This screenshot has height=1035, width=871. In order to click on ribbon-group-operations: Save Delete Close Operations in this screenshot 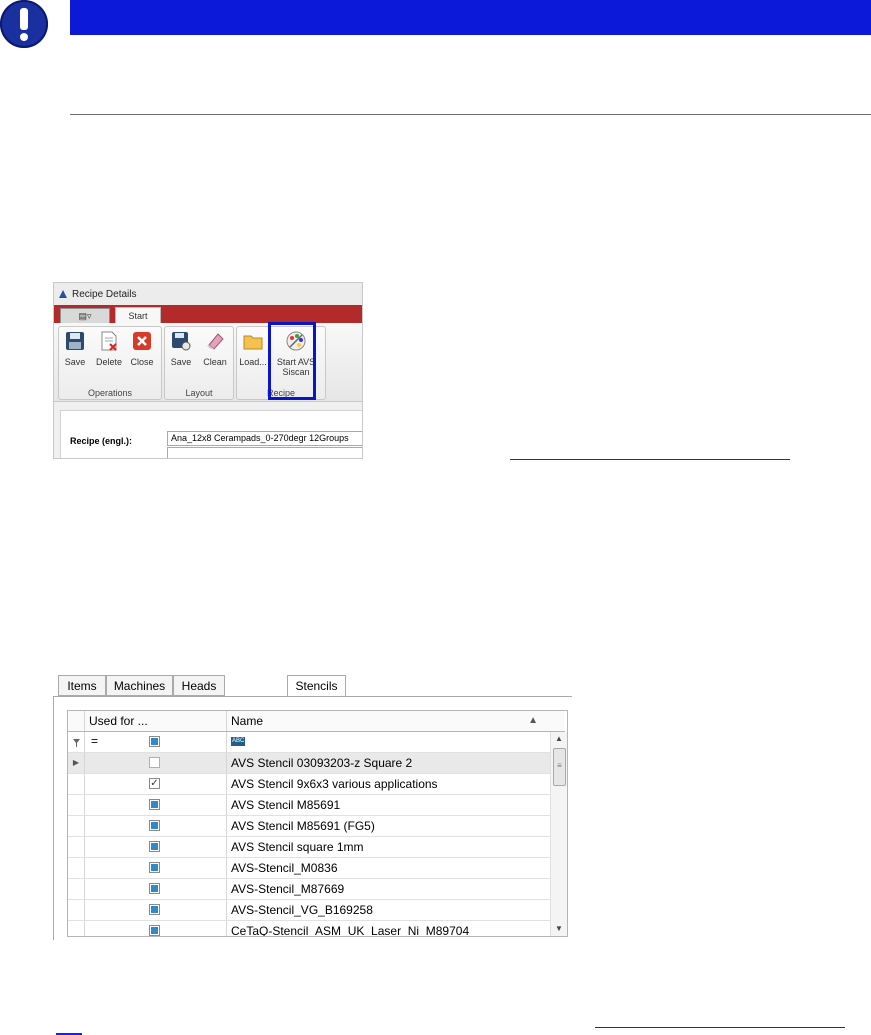, I will do `click(110, 363)`.